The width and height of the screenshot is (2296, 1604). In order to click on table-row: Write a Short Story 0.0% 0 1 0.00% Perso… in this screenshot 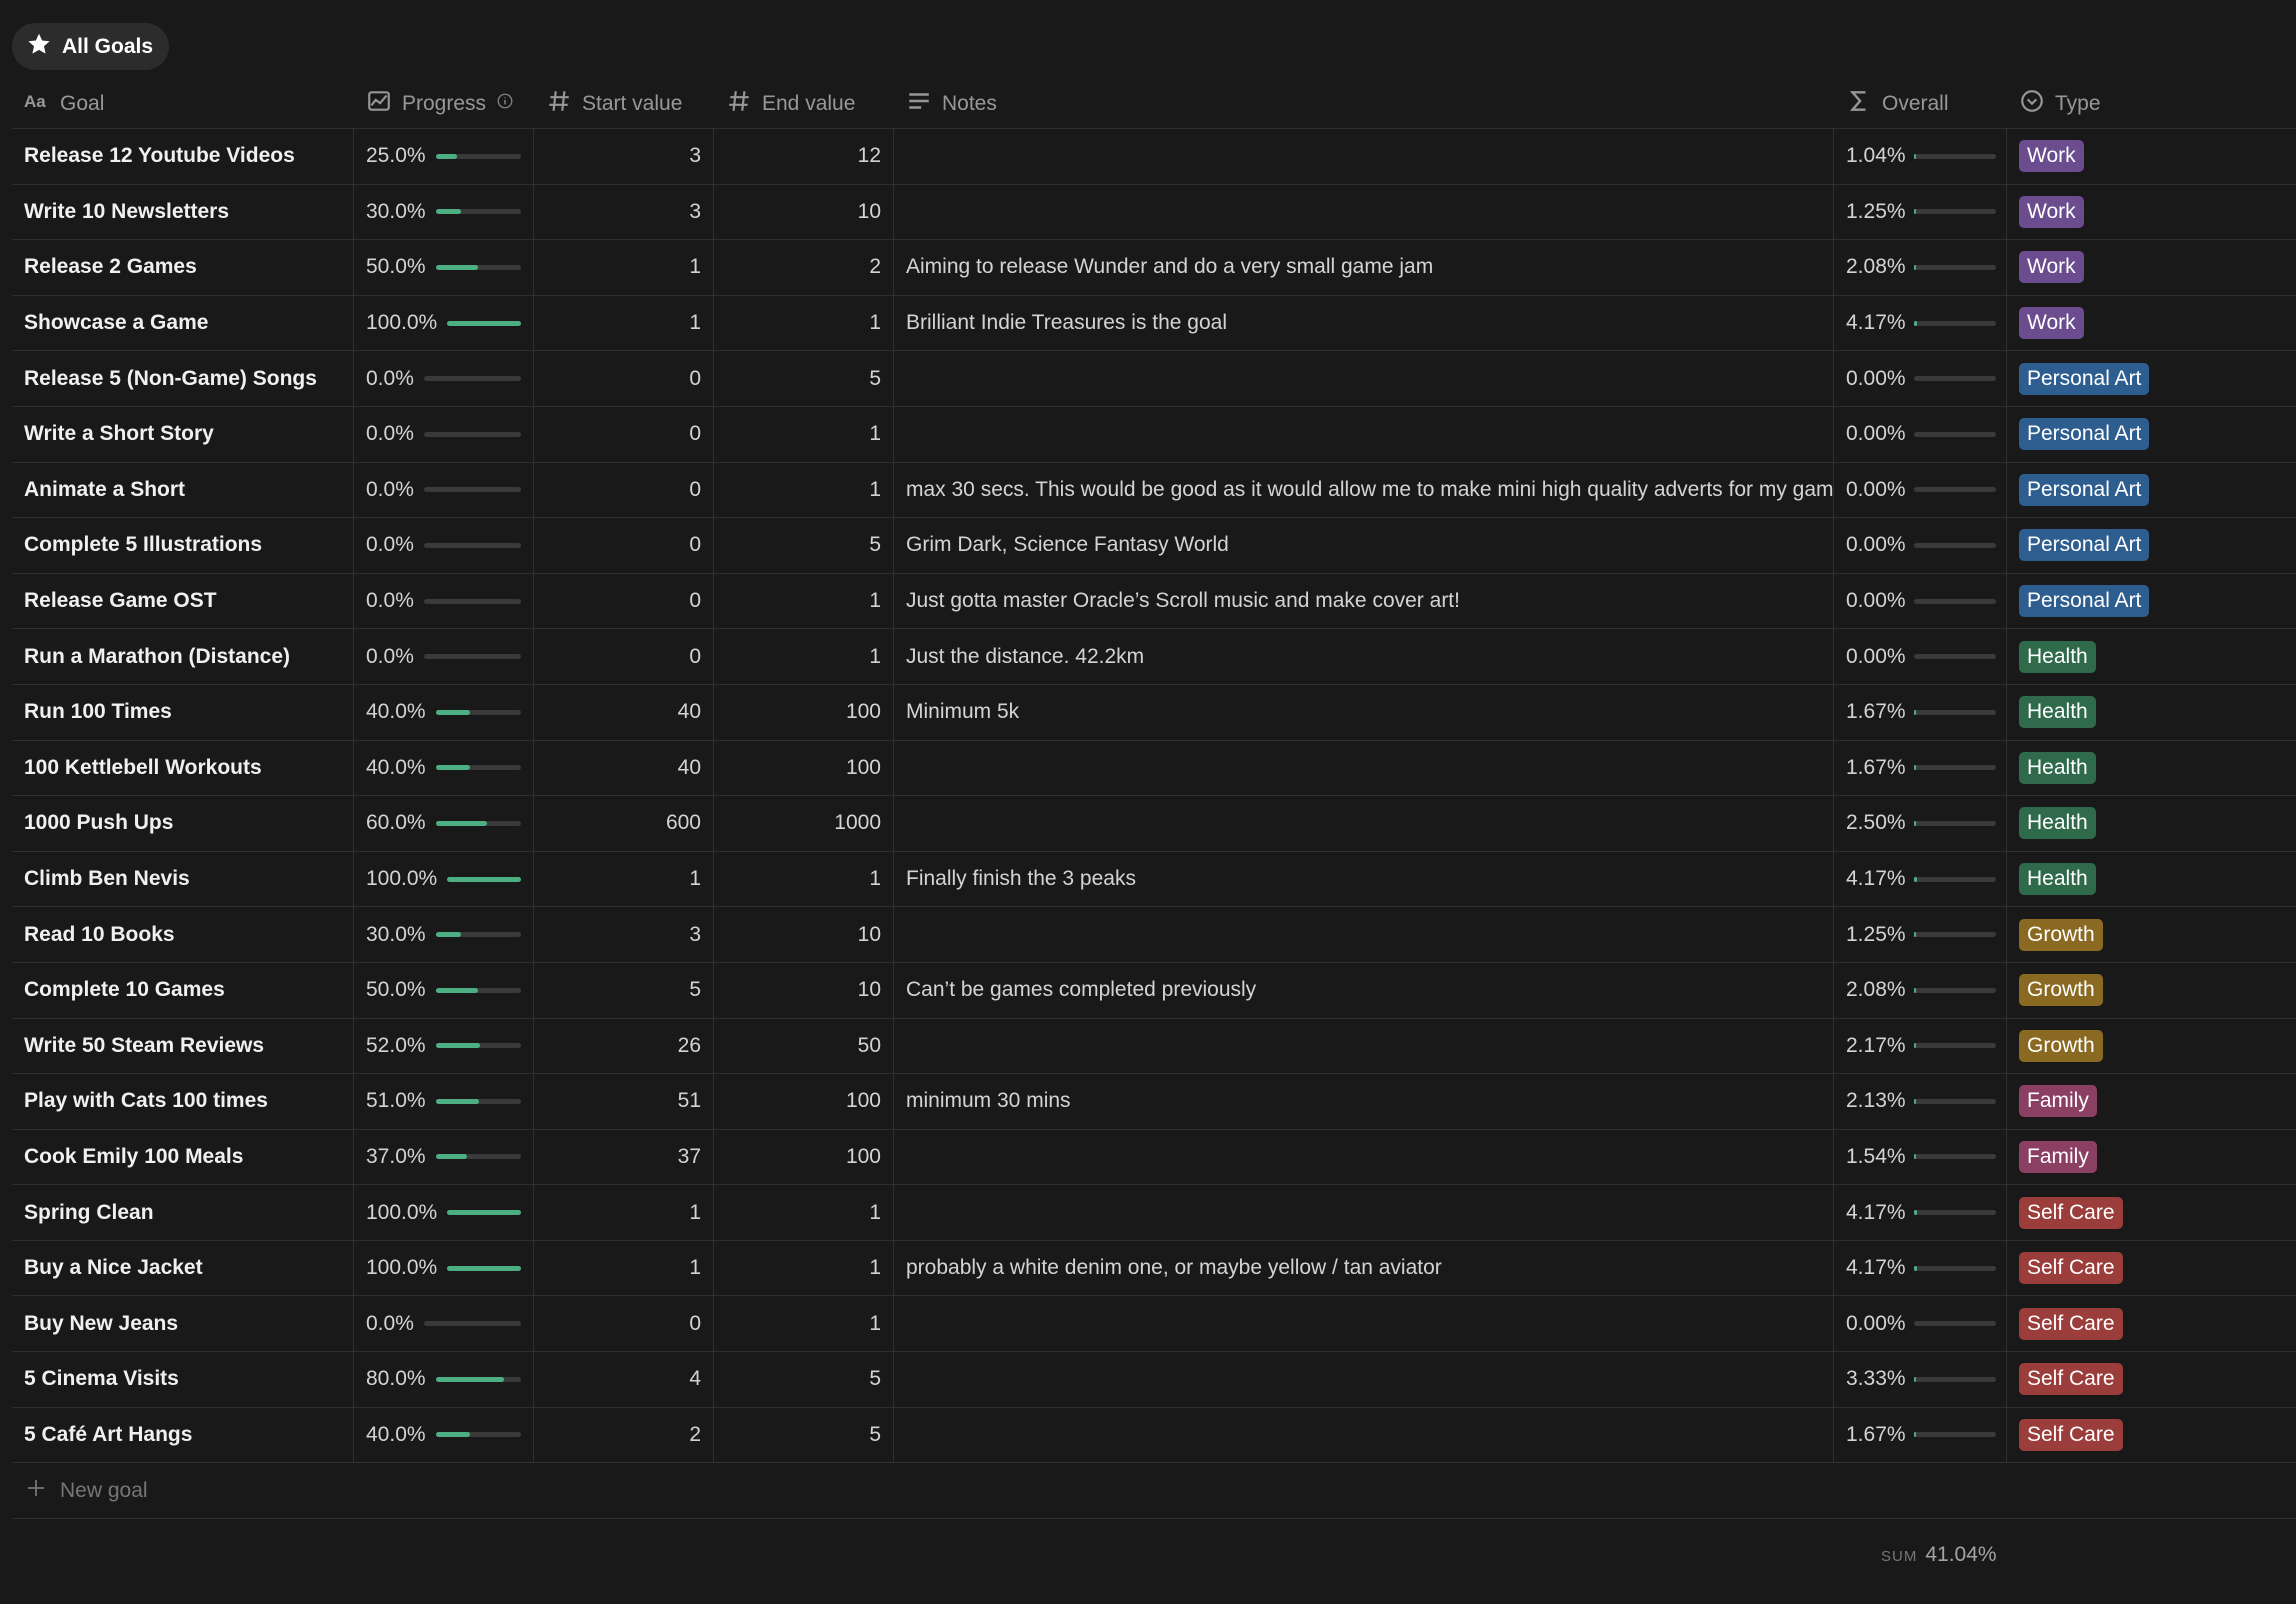, I will do `click(1154, 434)`.